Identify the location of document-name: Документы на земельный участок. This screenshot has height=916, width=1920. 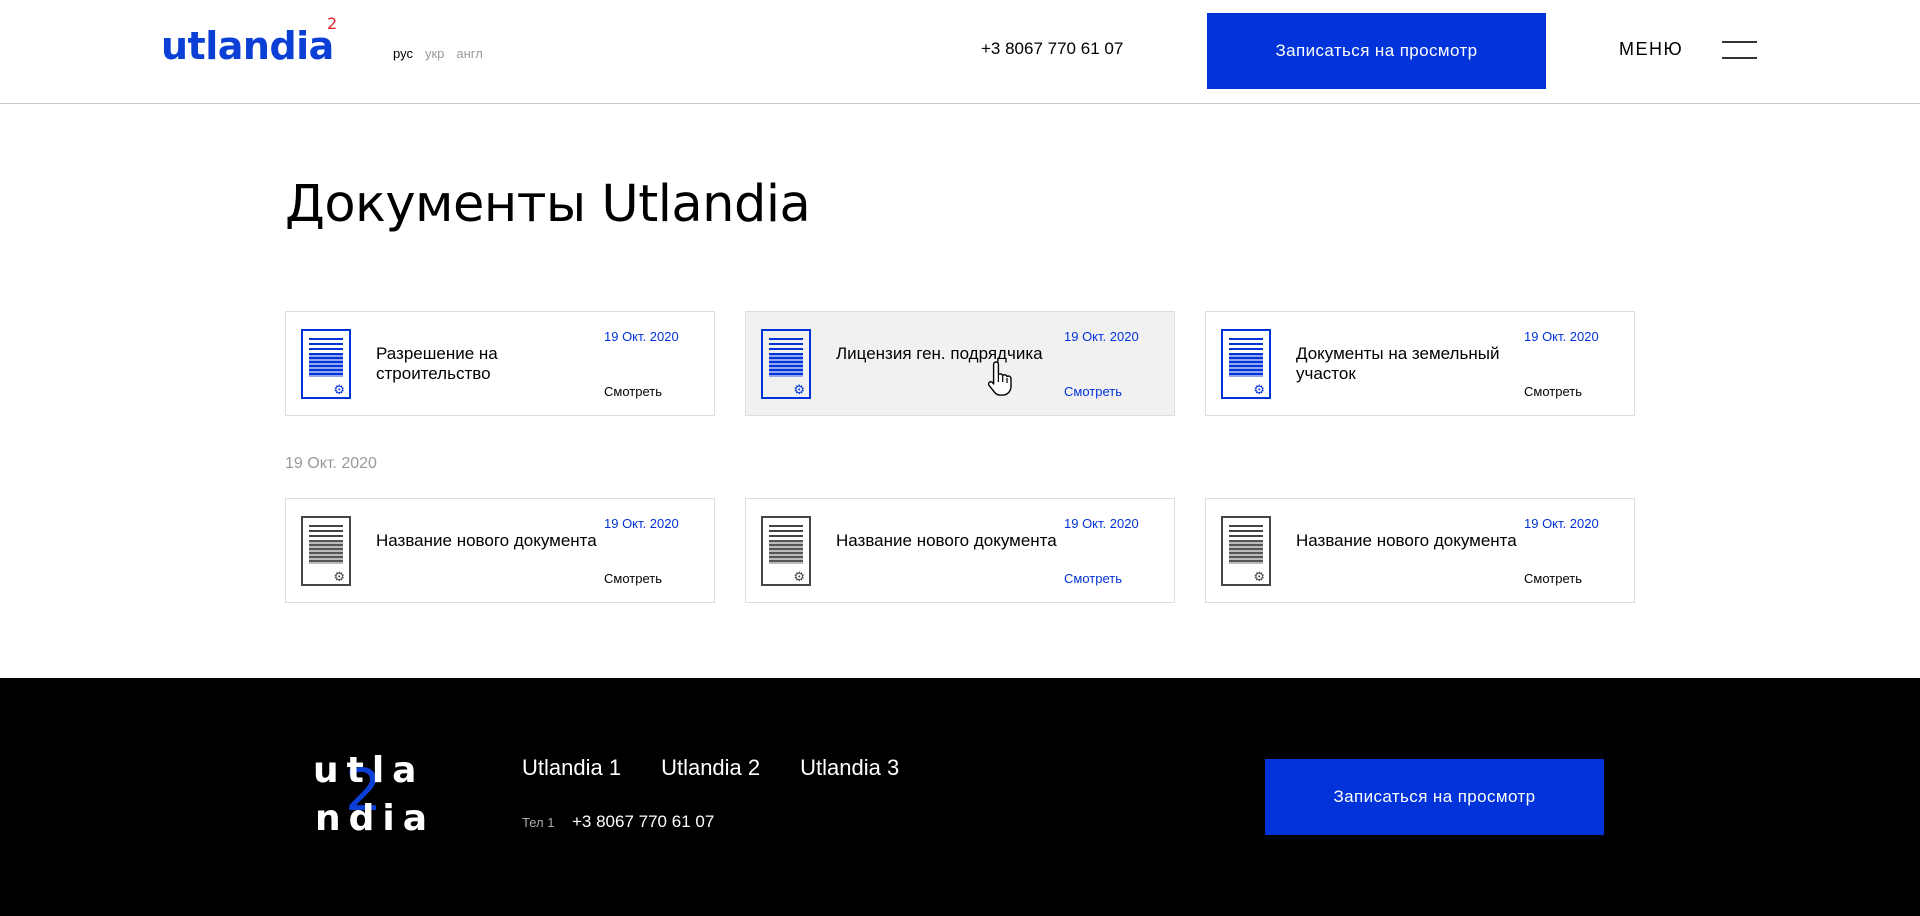
(1398, 363).